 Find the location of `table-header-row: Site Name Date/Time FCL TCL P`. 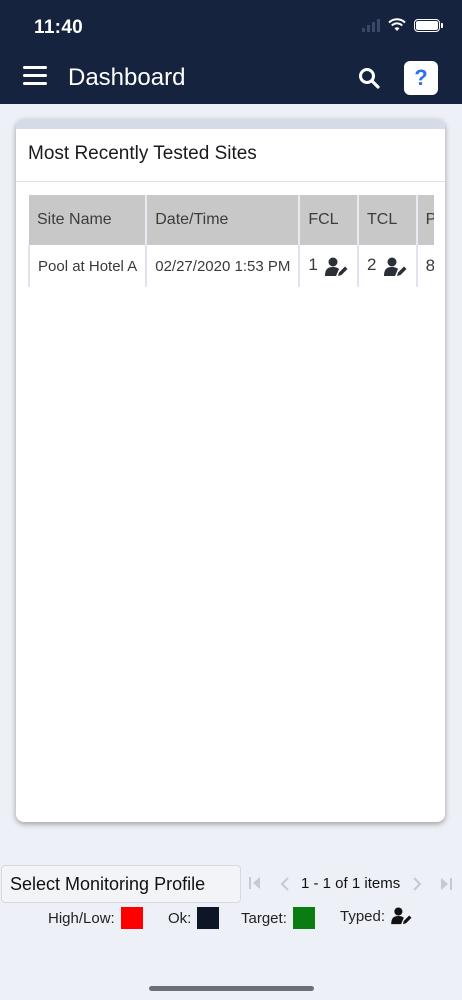

table-header-row: Site Name Date/Time FCL TCL P is located at coordinates (231, 220).